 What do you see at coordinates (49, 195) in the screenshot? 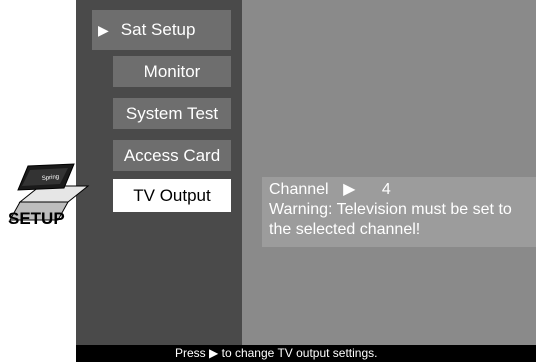
I see `setup-box-icon: Spring SETUP` at bounding box center [49, 195].